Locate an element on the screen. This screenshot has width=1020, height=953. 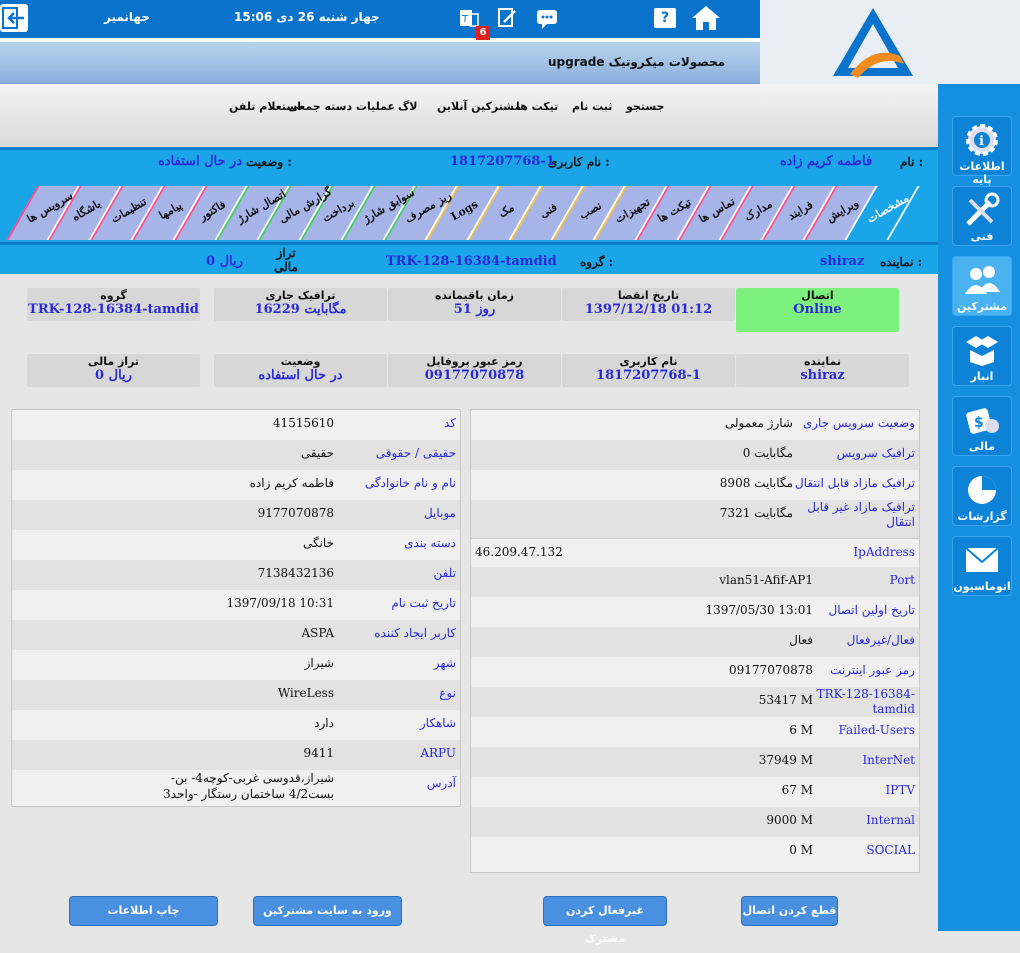
table-row: تاریخ اولین اتصال 1397/05/30 13:01 is located at coordinates (695, 612).